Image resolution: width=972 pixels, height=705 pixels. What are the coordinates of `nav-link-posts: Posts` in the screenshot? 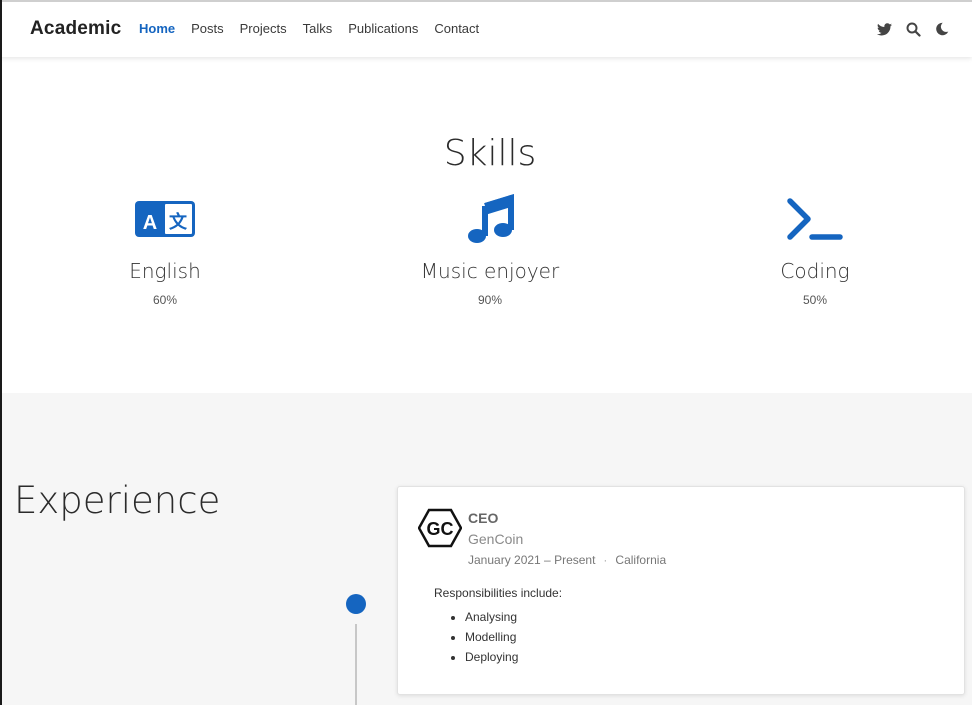 It's located at (207, 28).